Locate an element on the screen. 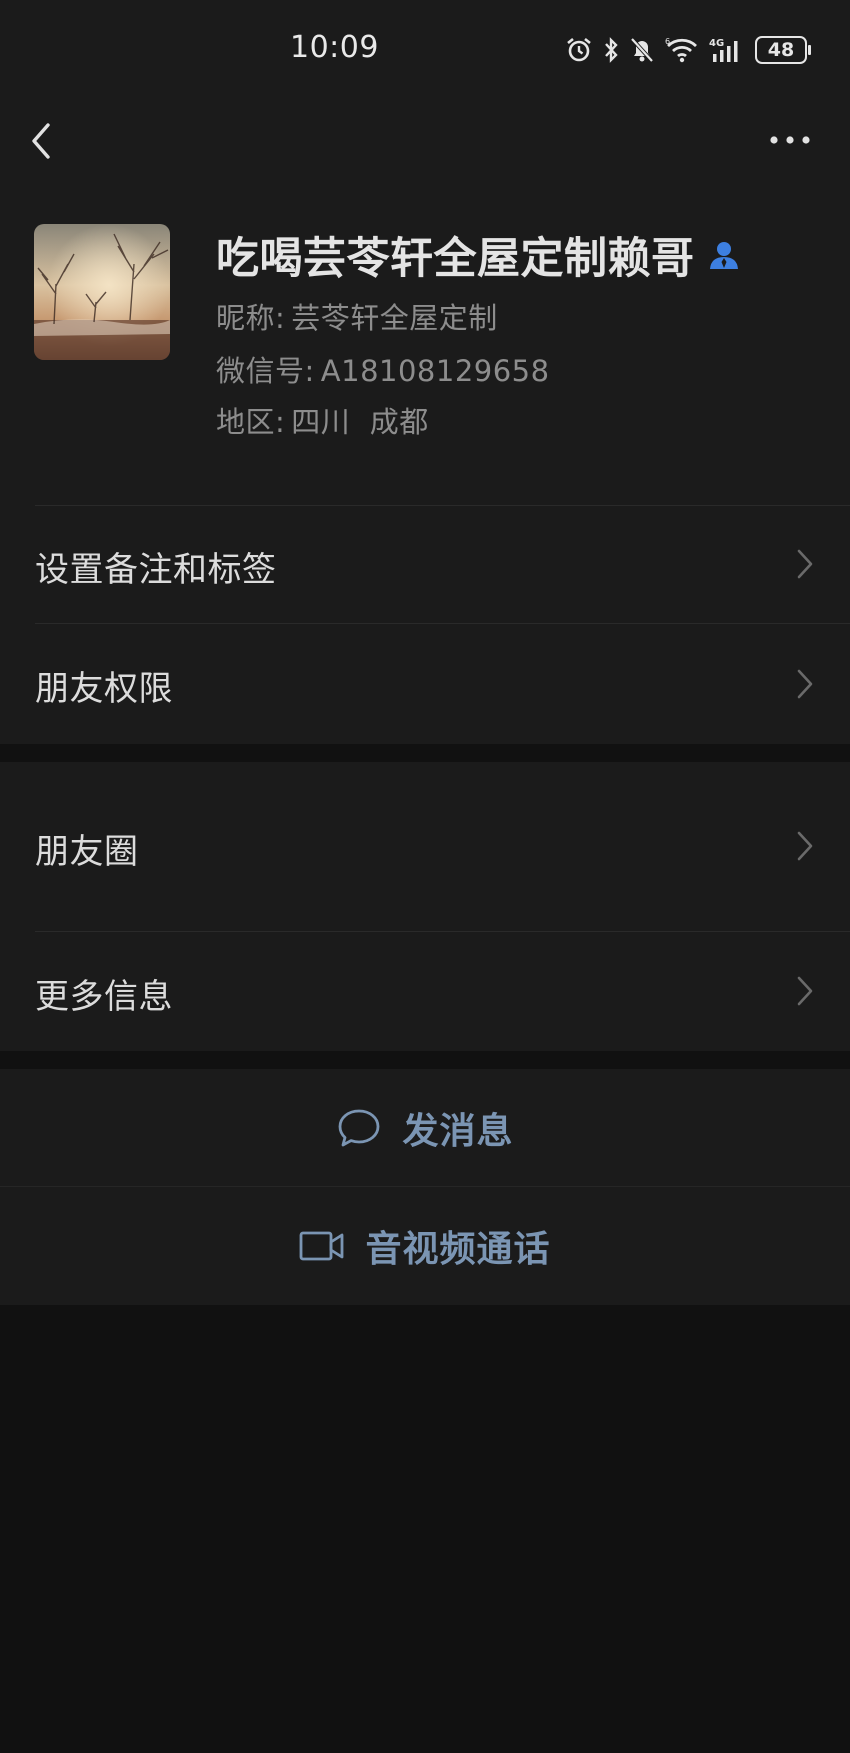 The width and height of the screenshot is (850, 1753). more-info-label: 更多信息 is located at coordinates (104, 997).